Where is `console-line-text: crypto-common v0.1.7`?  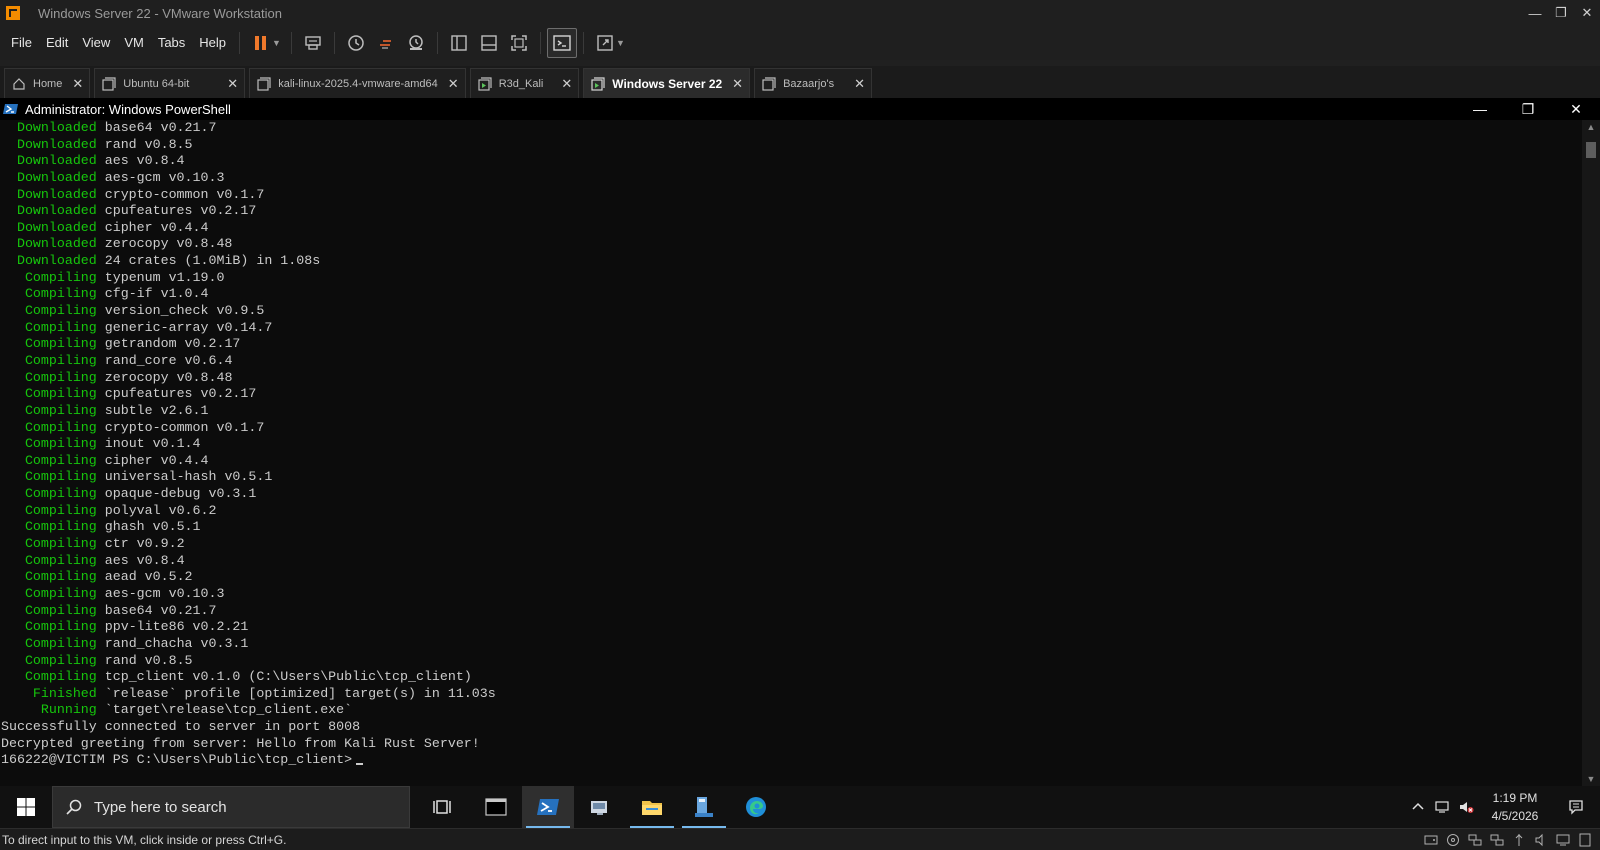
console-line-text: crypto-common v0.1.7 is located at coordinates (180, 194).